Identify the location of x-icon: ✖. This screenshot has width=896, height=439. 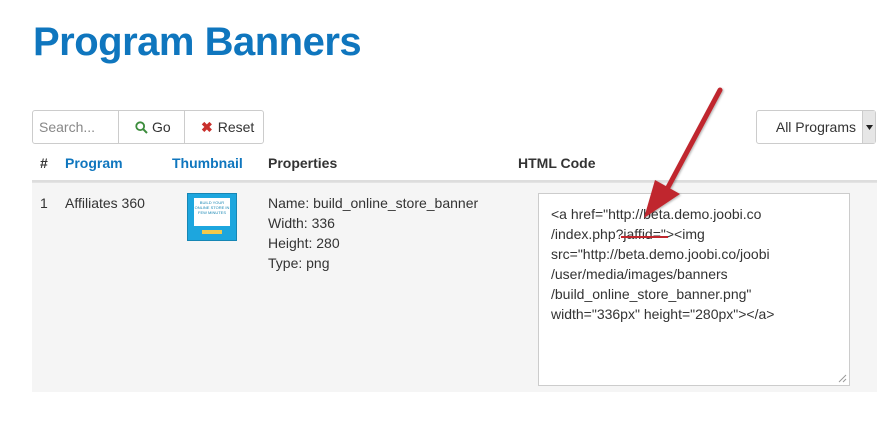
(207, 127).